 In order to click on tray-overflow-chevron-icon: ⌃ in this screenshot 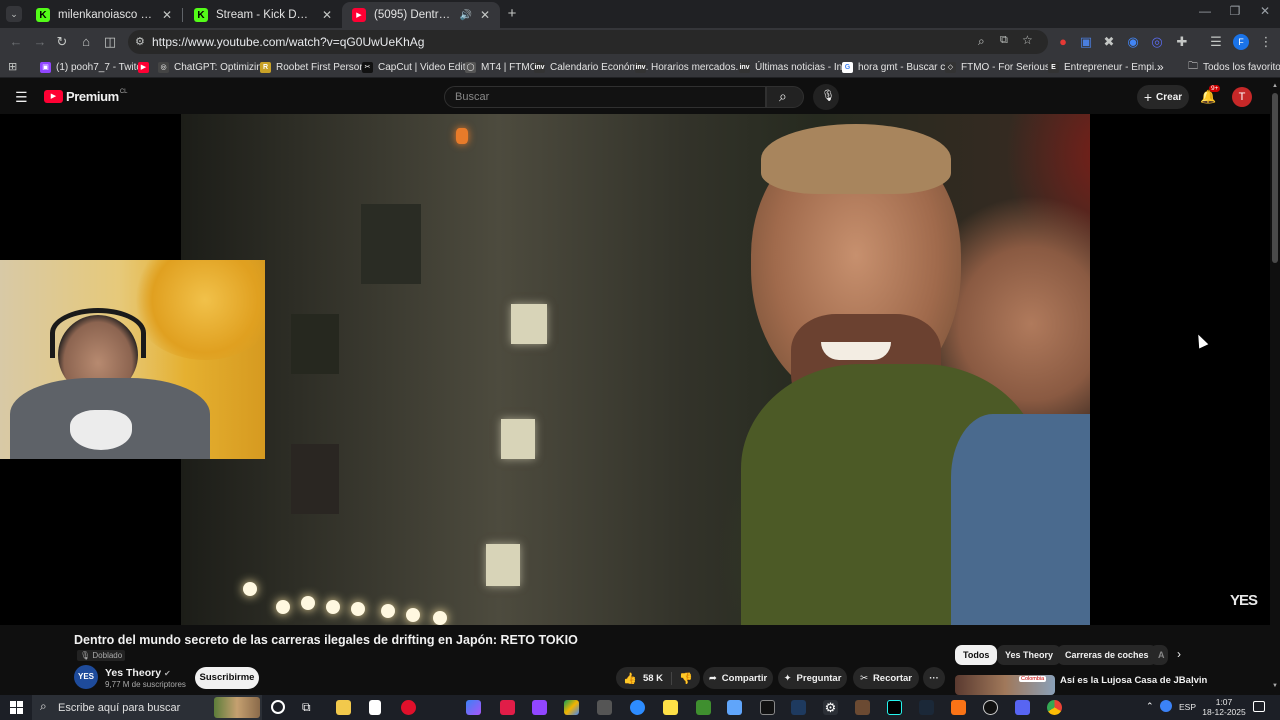, I will do `click(1150, 706)`.